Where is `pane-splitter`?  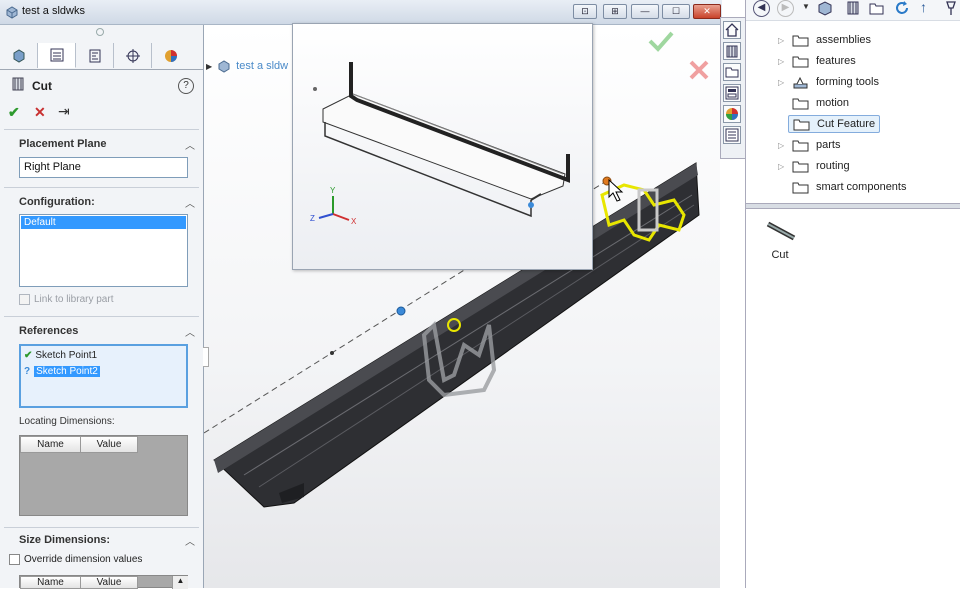
pane-splitter is located at coordinates (853, 206).